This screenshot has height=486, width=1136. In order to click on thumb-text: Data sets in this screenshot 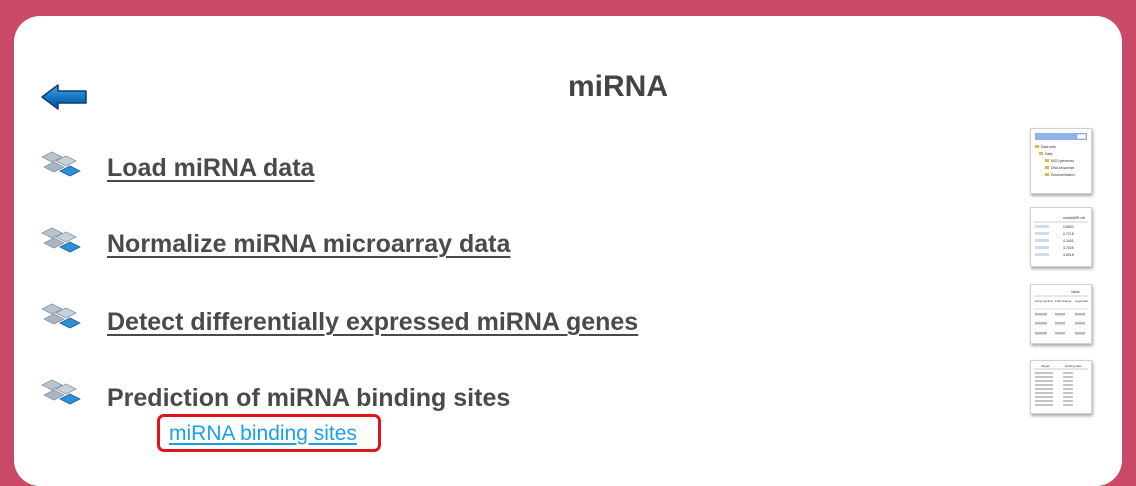, I will do `click(1048, 147)`.